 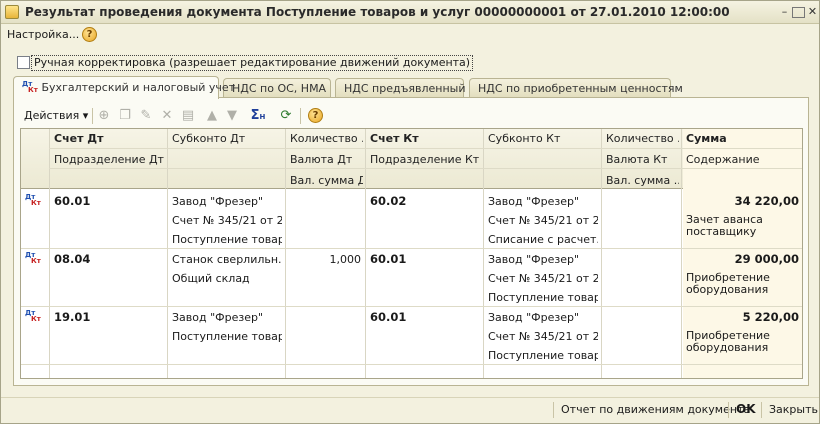 What do you see at coordinates (167, 116) in the screenshot?
I see `delete-icon: ✕` at bounding box center [167, 116].